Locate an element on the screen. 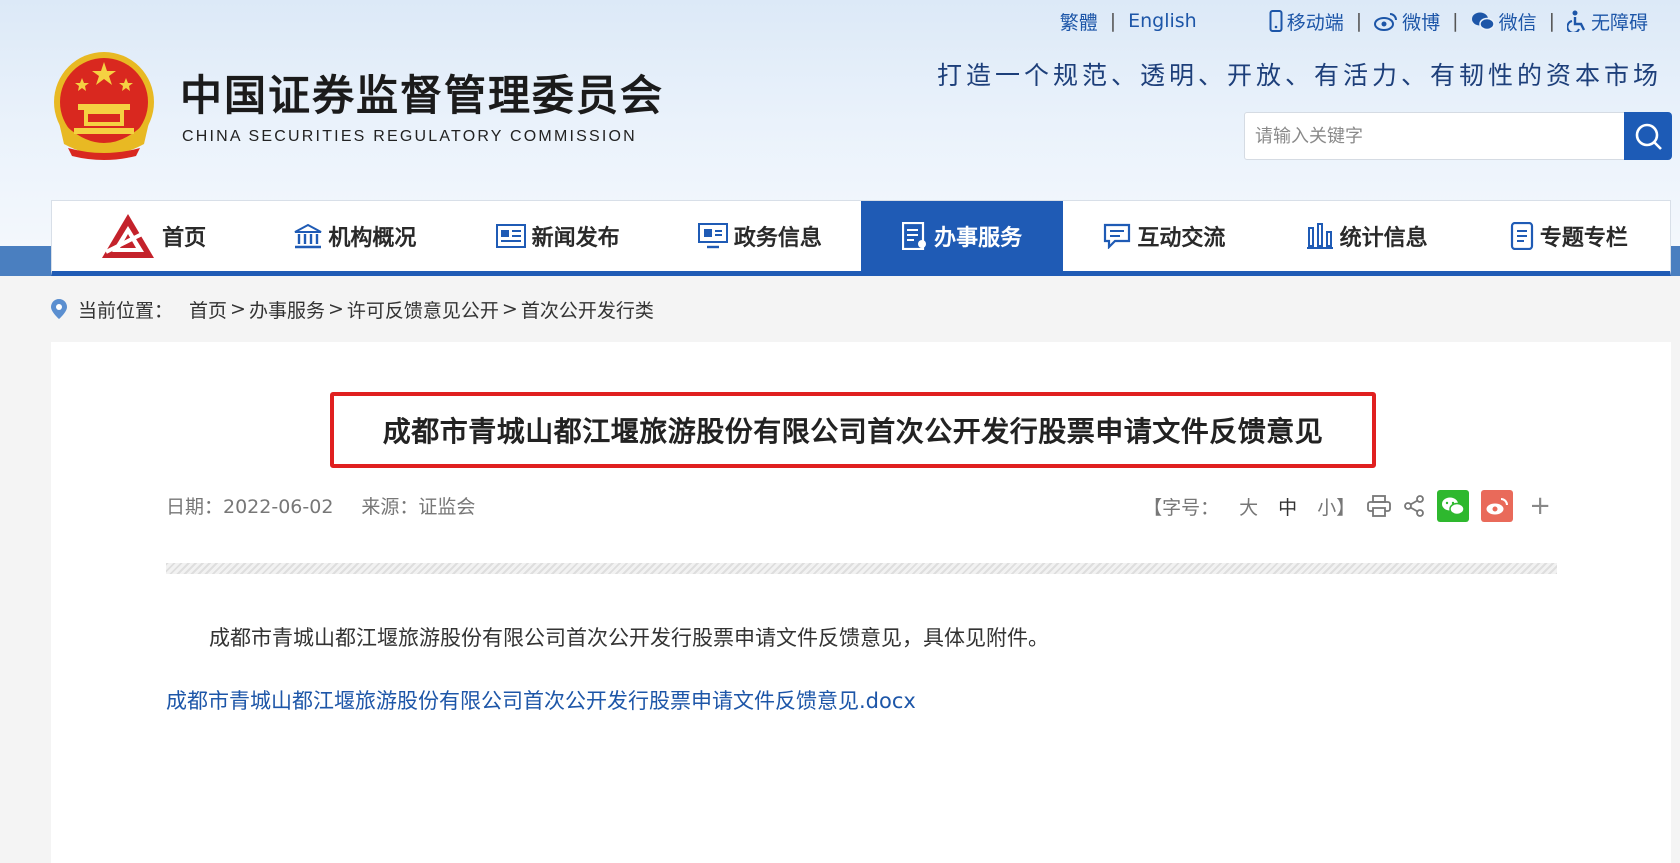  hatched-divider is located at coordinates (861, 568).